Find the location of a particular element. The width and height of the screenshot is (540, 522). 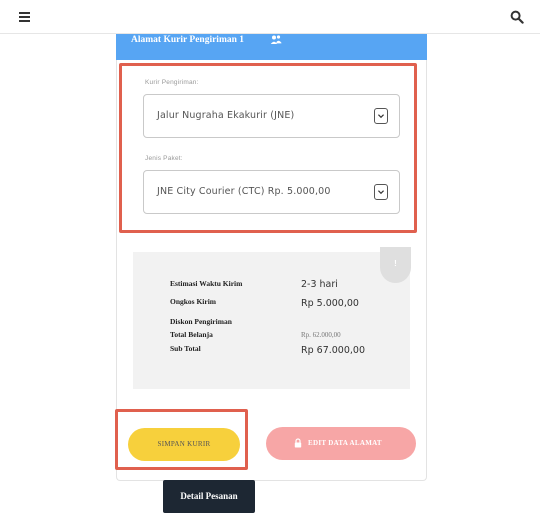

summary-label-shipping-cost: Ongkos Kirim is located at coordinates (193, 301).